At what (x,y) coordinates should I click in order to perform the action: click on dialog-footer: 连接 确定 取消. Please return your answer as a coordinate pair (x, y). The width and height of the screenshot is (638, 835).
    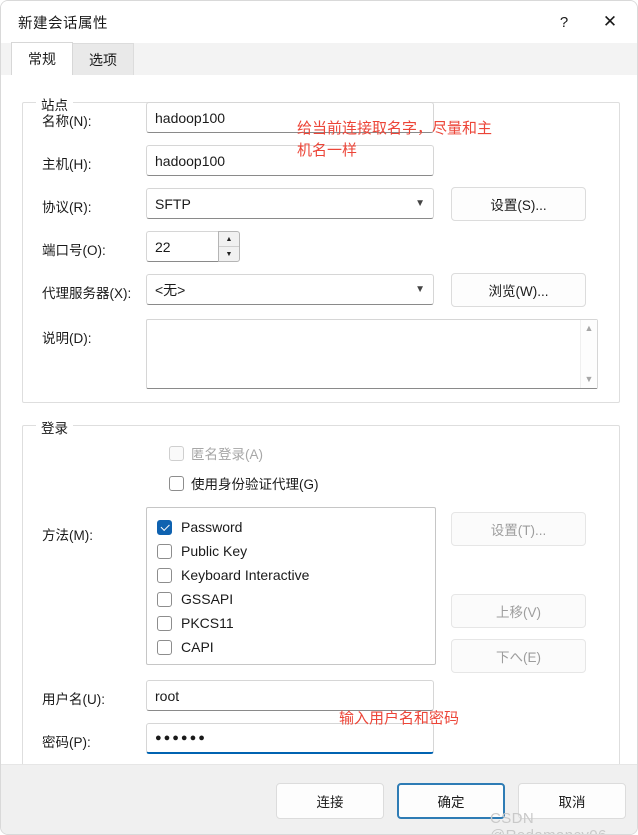
    Looking at the image, I should click on (319, 799).